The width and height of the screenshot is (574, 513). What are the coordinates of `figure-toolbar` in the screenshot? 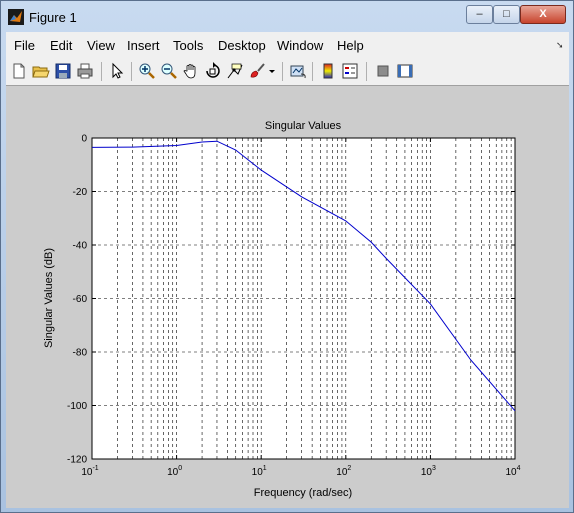 It's located at (287, 72).